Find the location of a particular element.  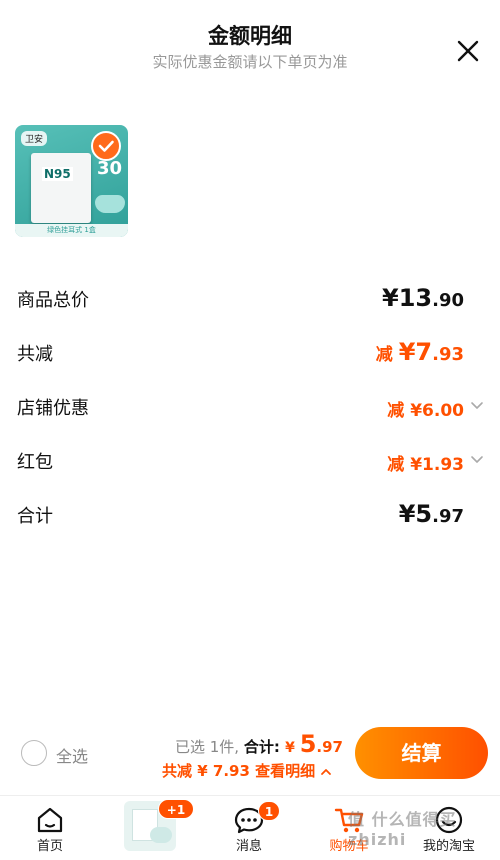

total-reduce-int: ¥7 is located at coordinates (415, 352).